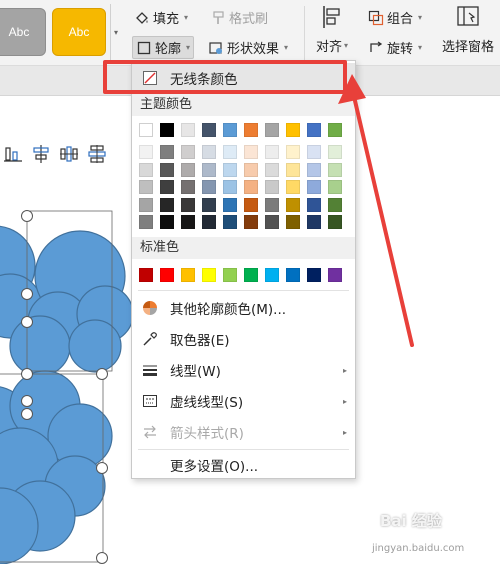  I want to click on format-painter-icon, so click(218, 18).